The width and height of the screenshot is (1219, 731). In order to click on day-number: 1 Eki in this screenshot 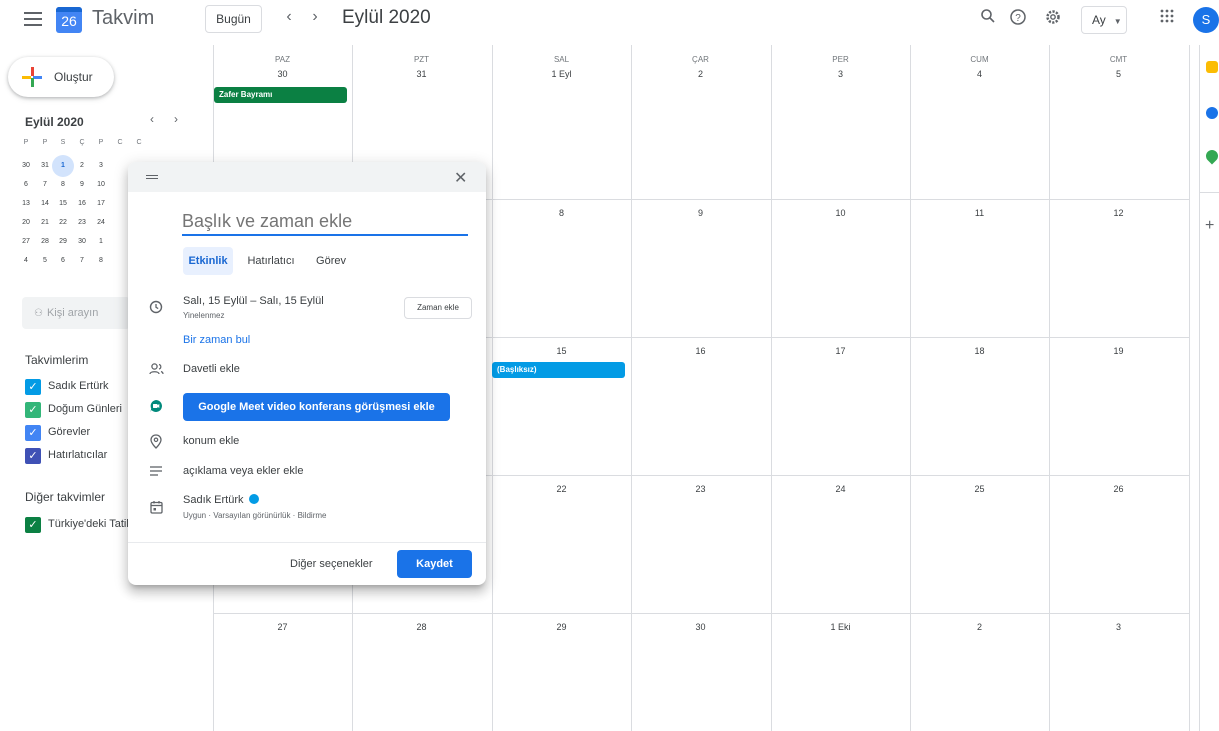, I will do `click(840, 627)`.